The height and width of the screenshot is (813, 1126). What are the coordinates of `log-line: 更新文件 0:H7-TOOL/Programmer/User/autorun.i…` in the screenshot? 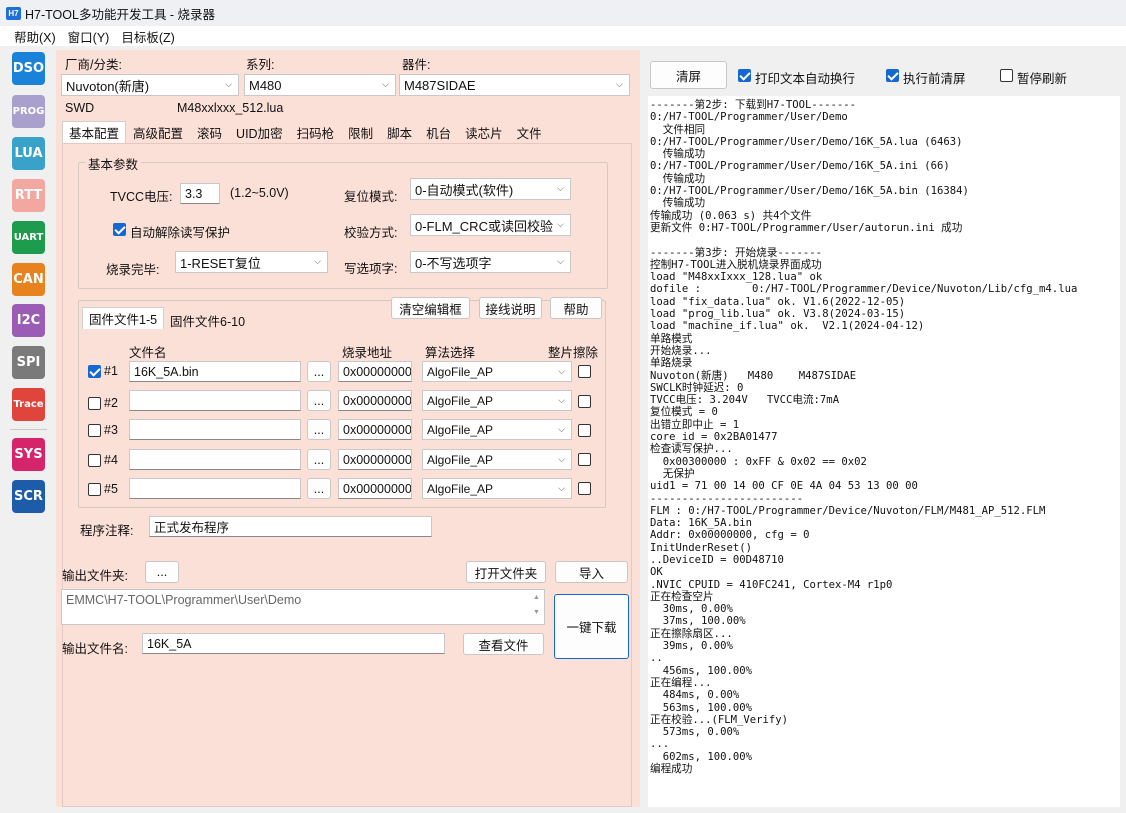 It's located at (806, 227).